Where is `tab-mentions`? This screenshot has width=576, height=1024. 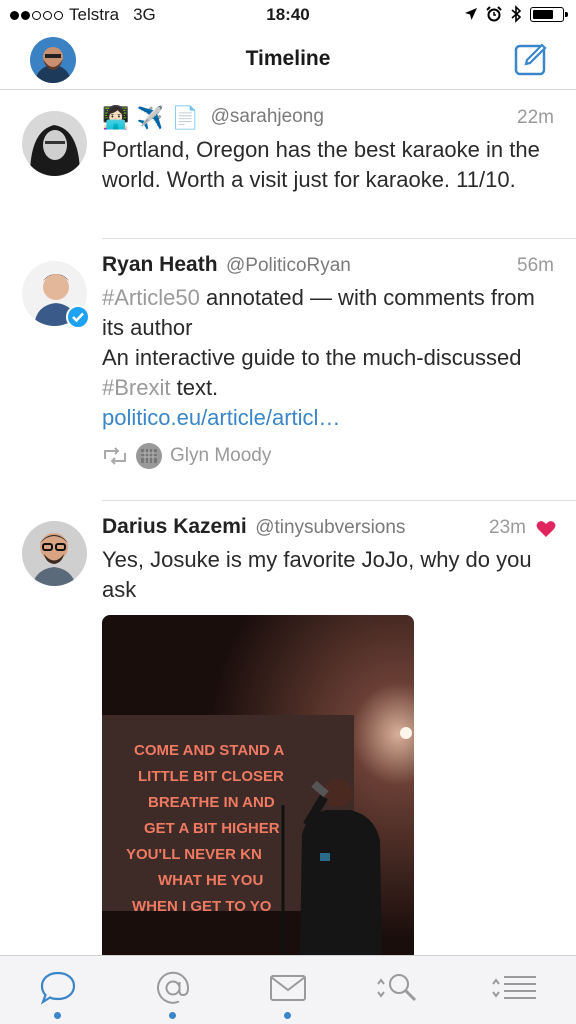
tab-mentions is located at coordinates (172, 990).